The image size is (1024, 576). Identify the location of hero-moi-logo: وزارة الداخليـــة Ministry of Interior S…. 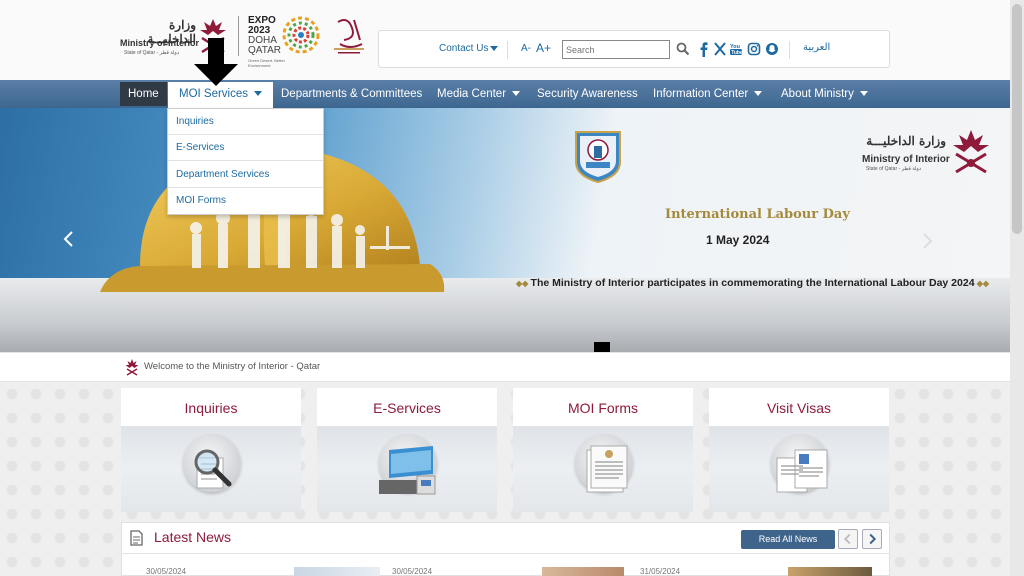
(932, 152).